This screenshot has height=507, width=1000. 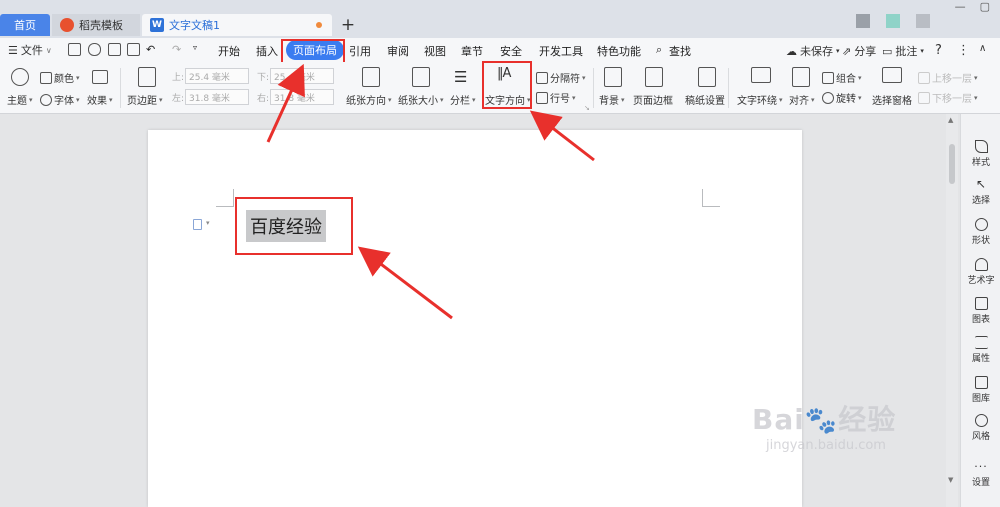 What do you see at coordinates (980, 272) in the screenshot?
I see `panel-wordart: 艺术字` at bounding box center [980, 272].